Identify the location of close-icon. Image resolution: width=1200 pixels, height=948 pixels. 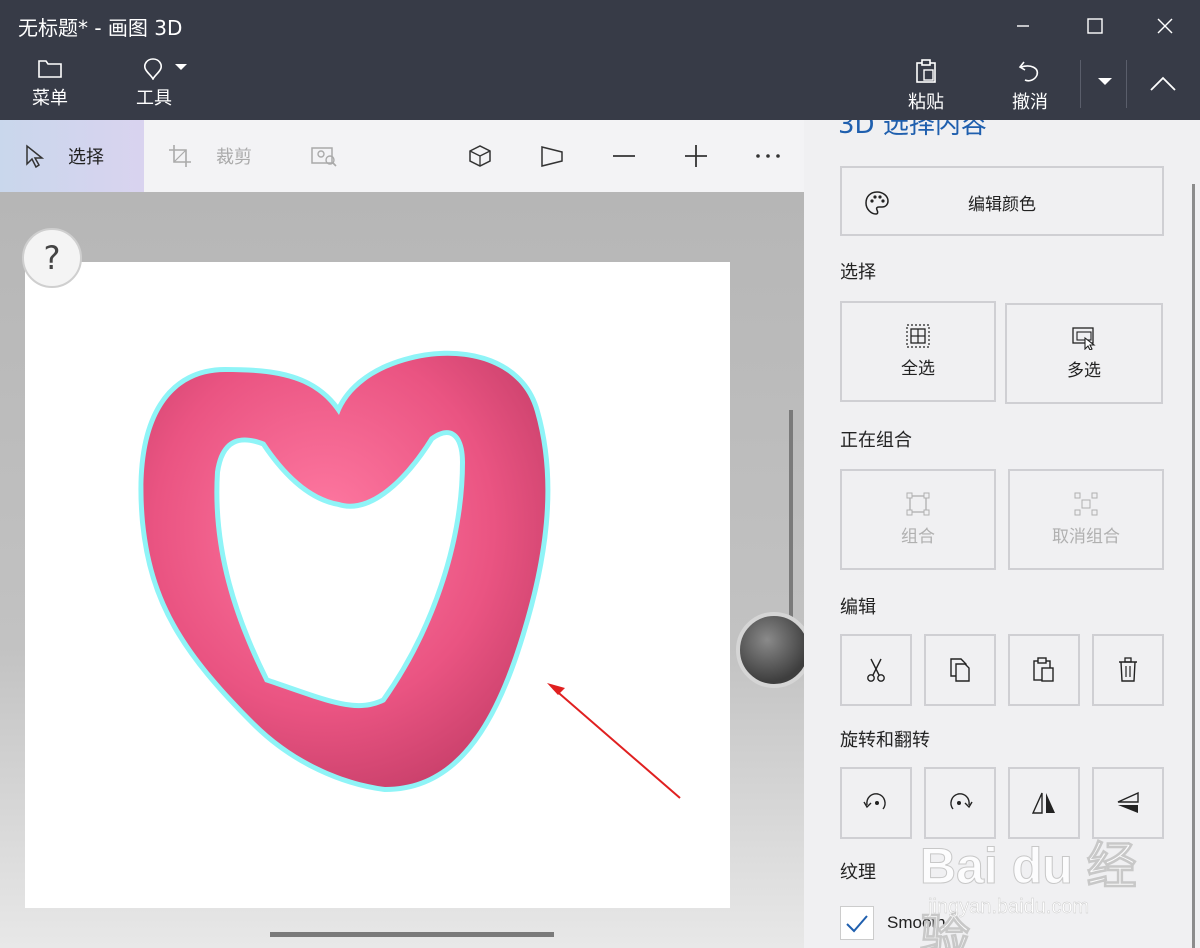
(1165, 26).